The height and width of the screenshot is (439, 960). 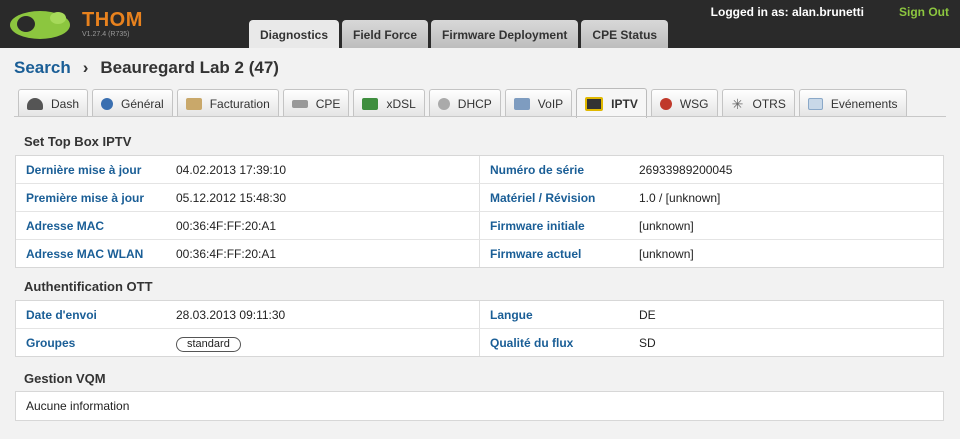 What do you see at coordinates (769, 103) in the screenshot?
I see `subtab-label: OTRS` at bounding box center [769, 103].